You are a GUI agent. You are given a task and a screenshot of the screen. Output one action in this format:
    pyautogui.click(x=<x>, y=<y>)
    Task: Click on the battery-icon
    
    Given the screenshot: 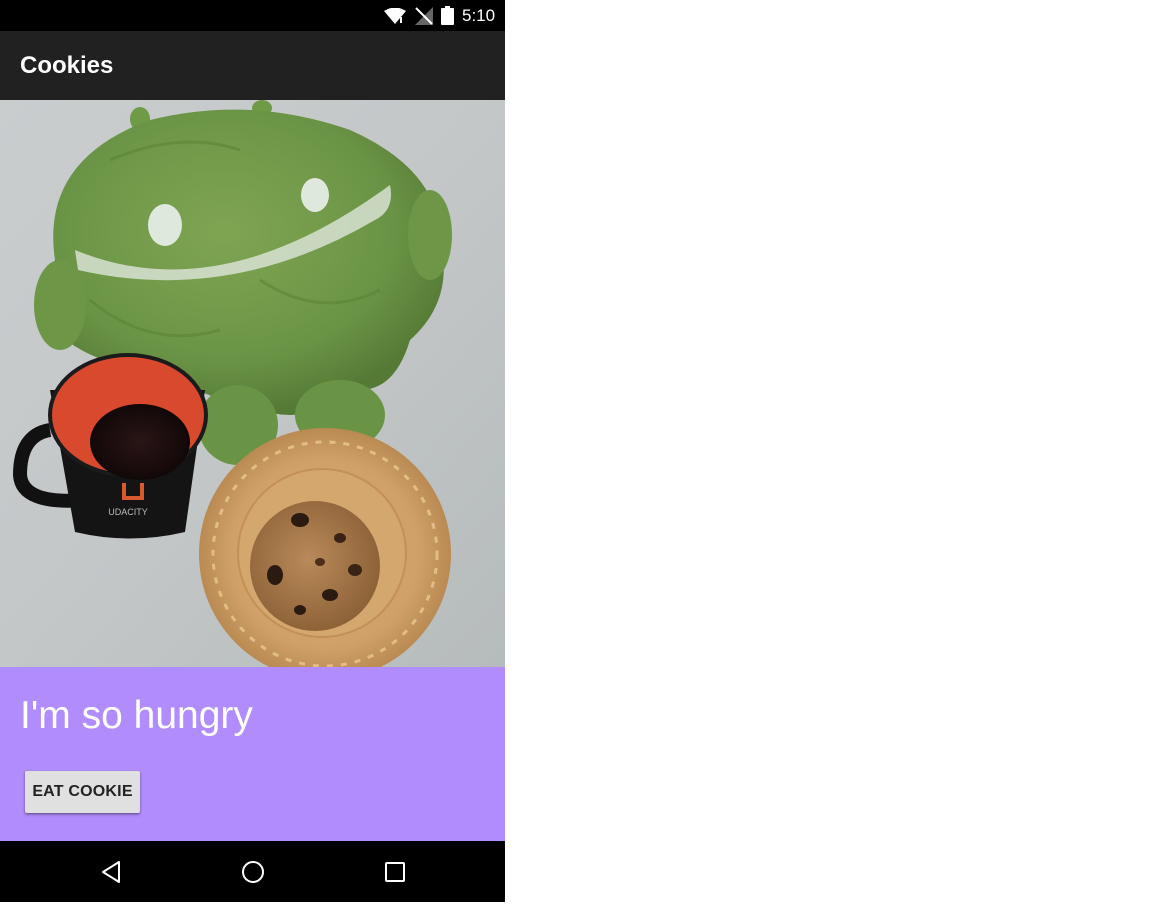 What is the action you would take?
    pyautogui.click(x=447, y=15)
    